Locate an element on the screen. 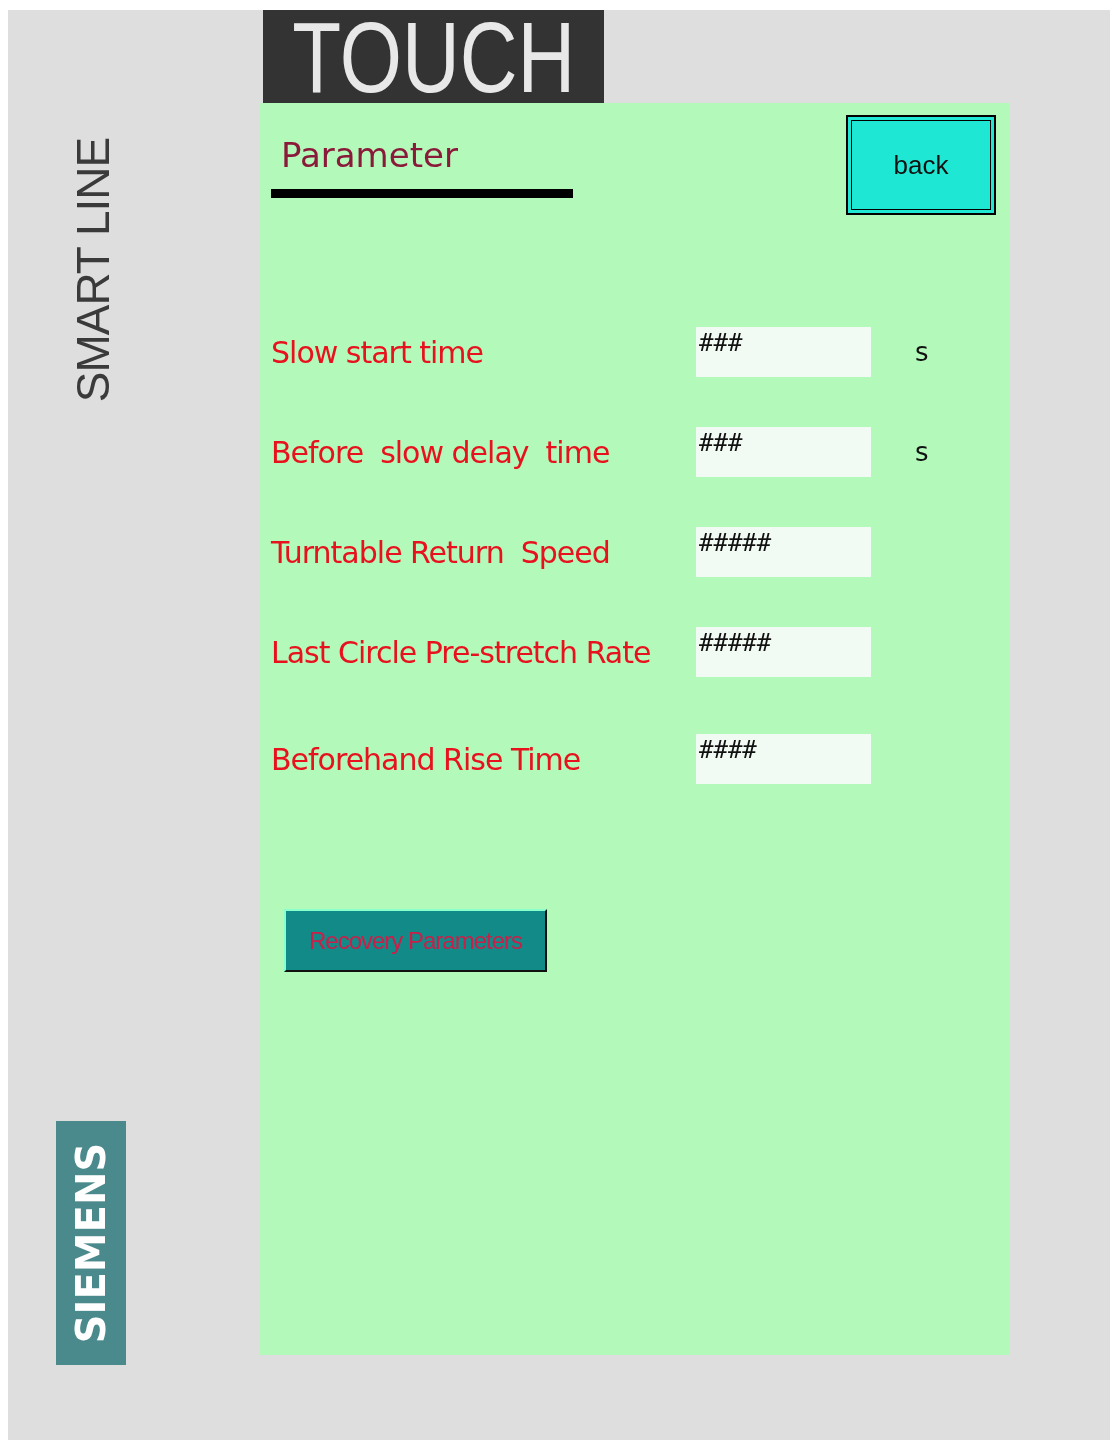 The image size is (1112, 1443). parameter-label: Turntable Return Speed is located at coordinates (441, 552).